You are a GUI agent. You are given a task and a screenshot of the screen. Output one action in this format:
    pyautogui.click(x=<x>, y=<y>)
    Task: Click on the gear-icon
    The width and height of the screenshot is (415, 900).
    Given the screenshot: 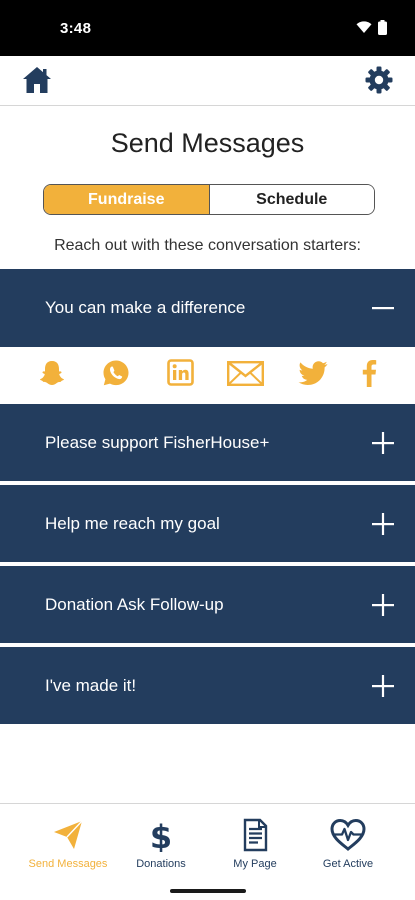 What is the action you would take?
    pyautogui.click(x=379, y=80)
    